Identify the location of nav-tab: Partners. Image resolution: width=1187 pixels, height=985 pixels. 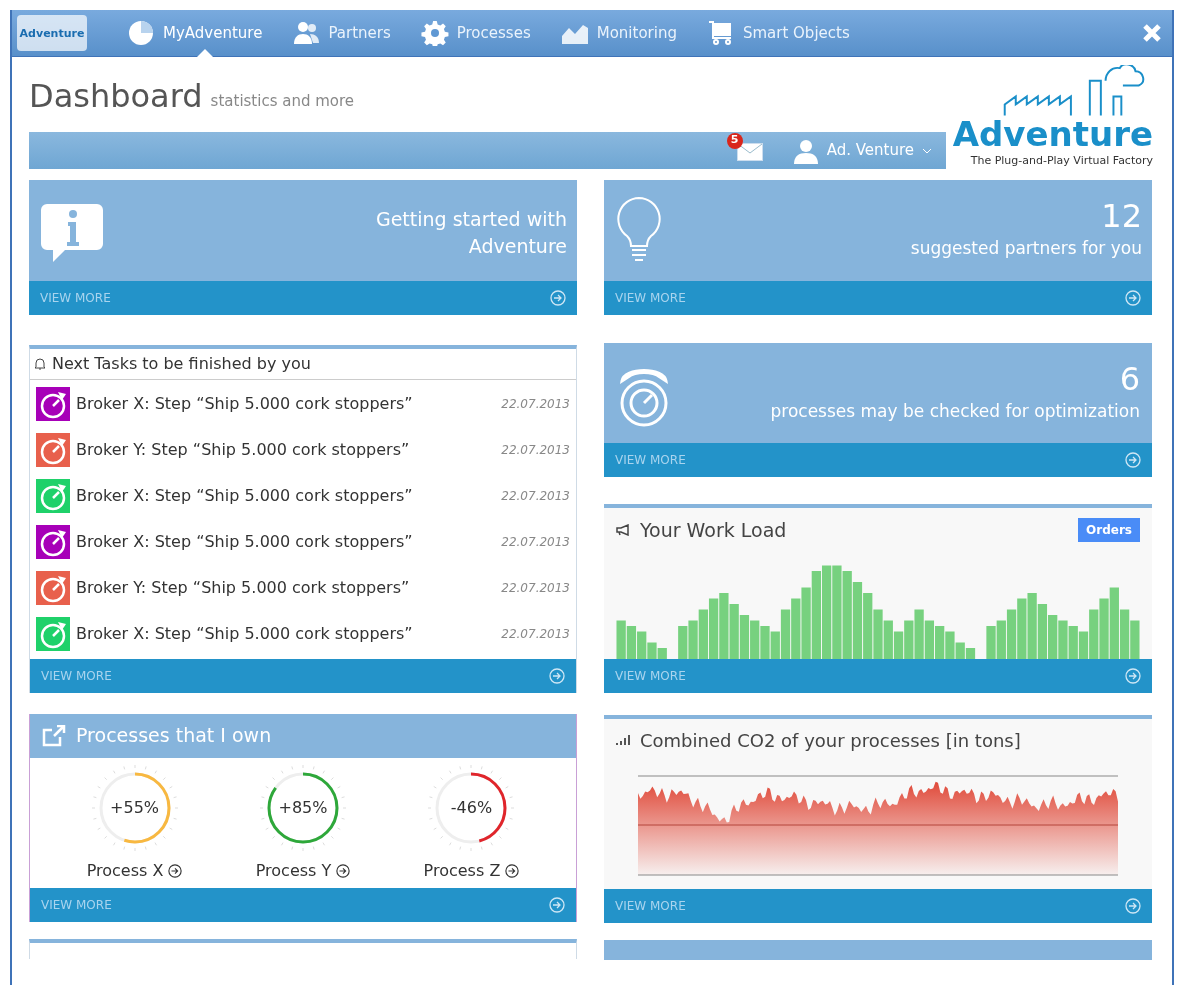
(341, 33).